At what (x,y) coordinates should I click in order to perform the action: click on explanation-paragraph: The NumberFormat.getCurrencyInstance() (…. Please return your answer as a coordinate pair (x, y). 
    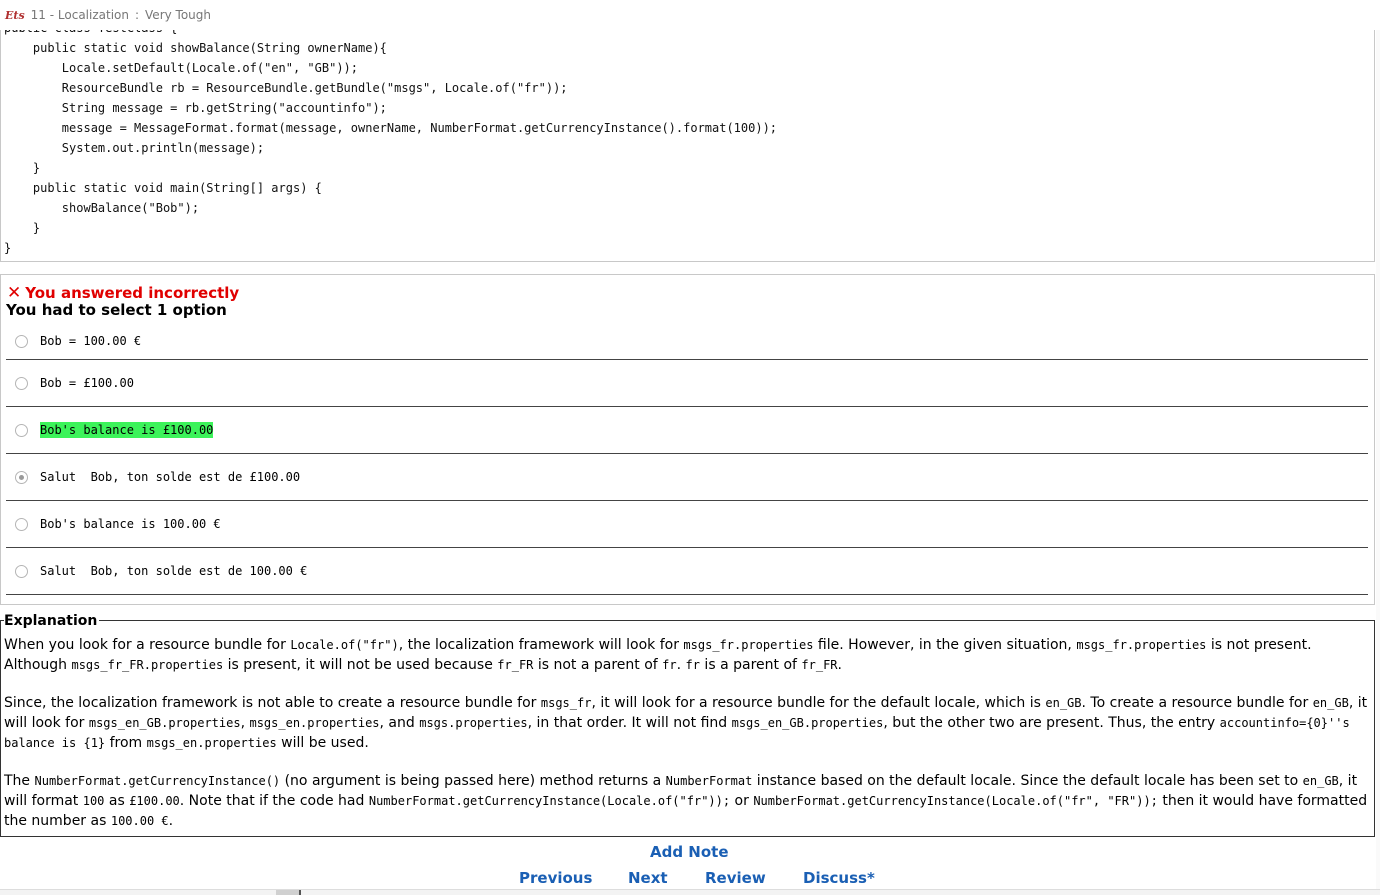
    Looking at the image, I should click on (687, 801).